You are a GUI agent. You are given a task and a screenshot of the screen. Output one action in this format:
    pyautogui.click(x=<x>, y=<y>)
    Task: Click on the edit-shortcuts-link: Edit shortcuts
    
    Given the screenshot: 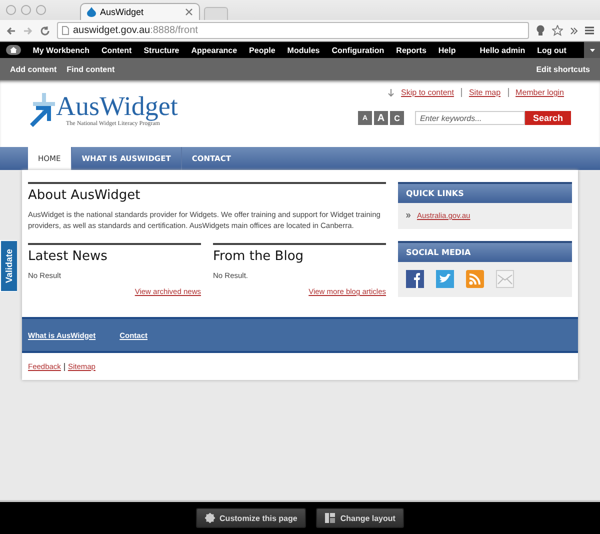 What is the action you would take?
    pyautogui.click(x=563, y=69)
    